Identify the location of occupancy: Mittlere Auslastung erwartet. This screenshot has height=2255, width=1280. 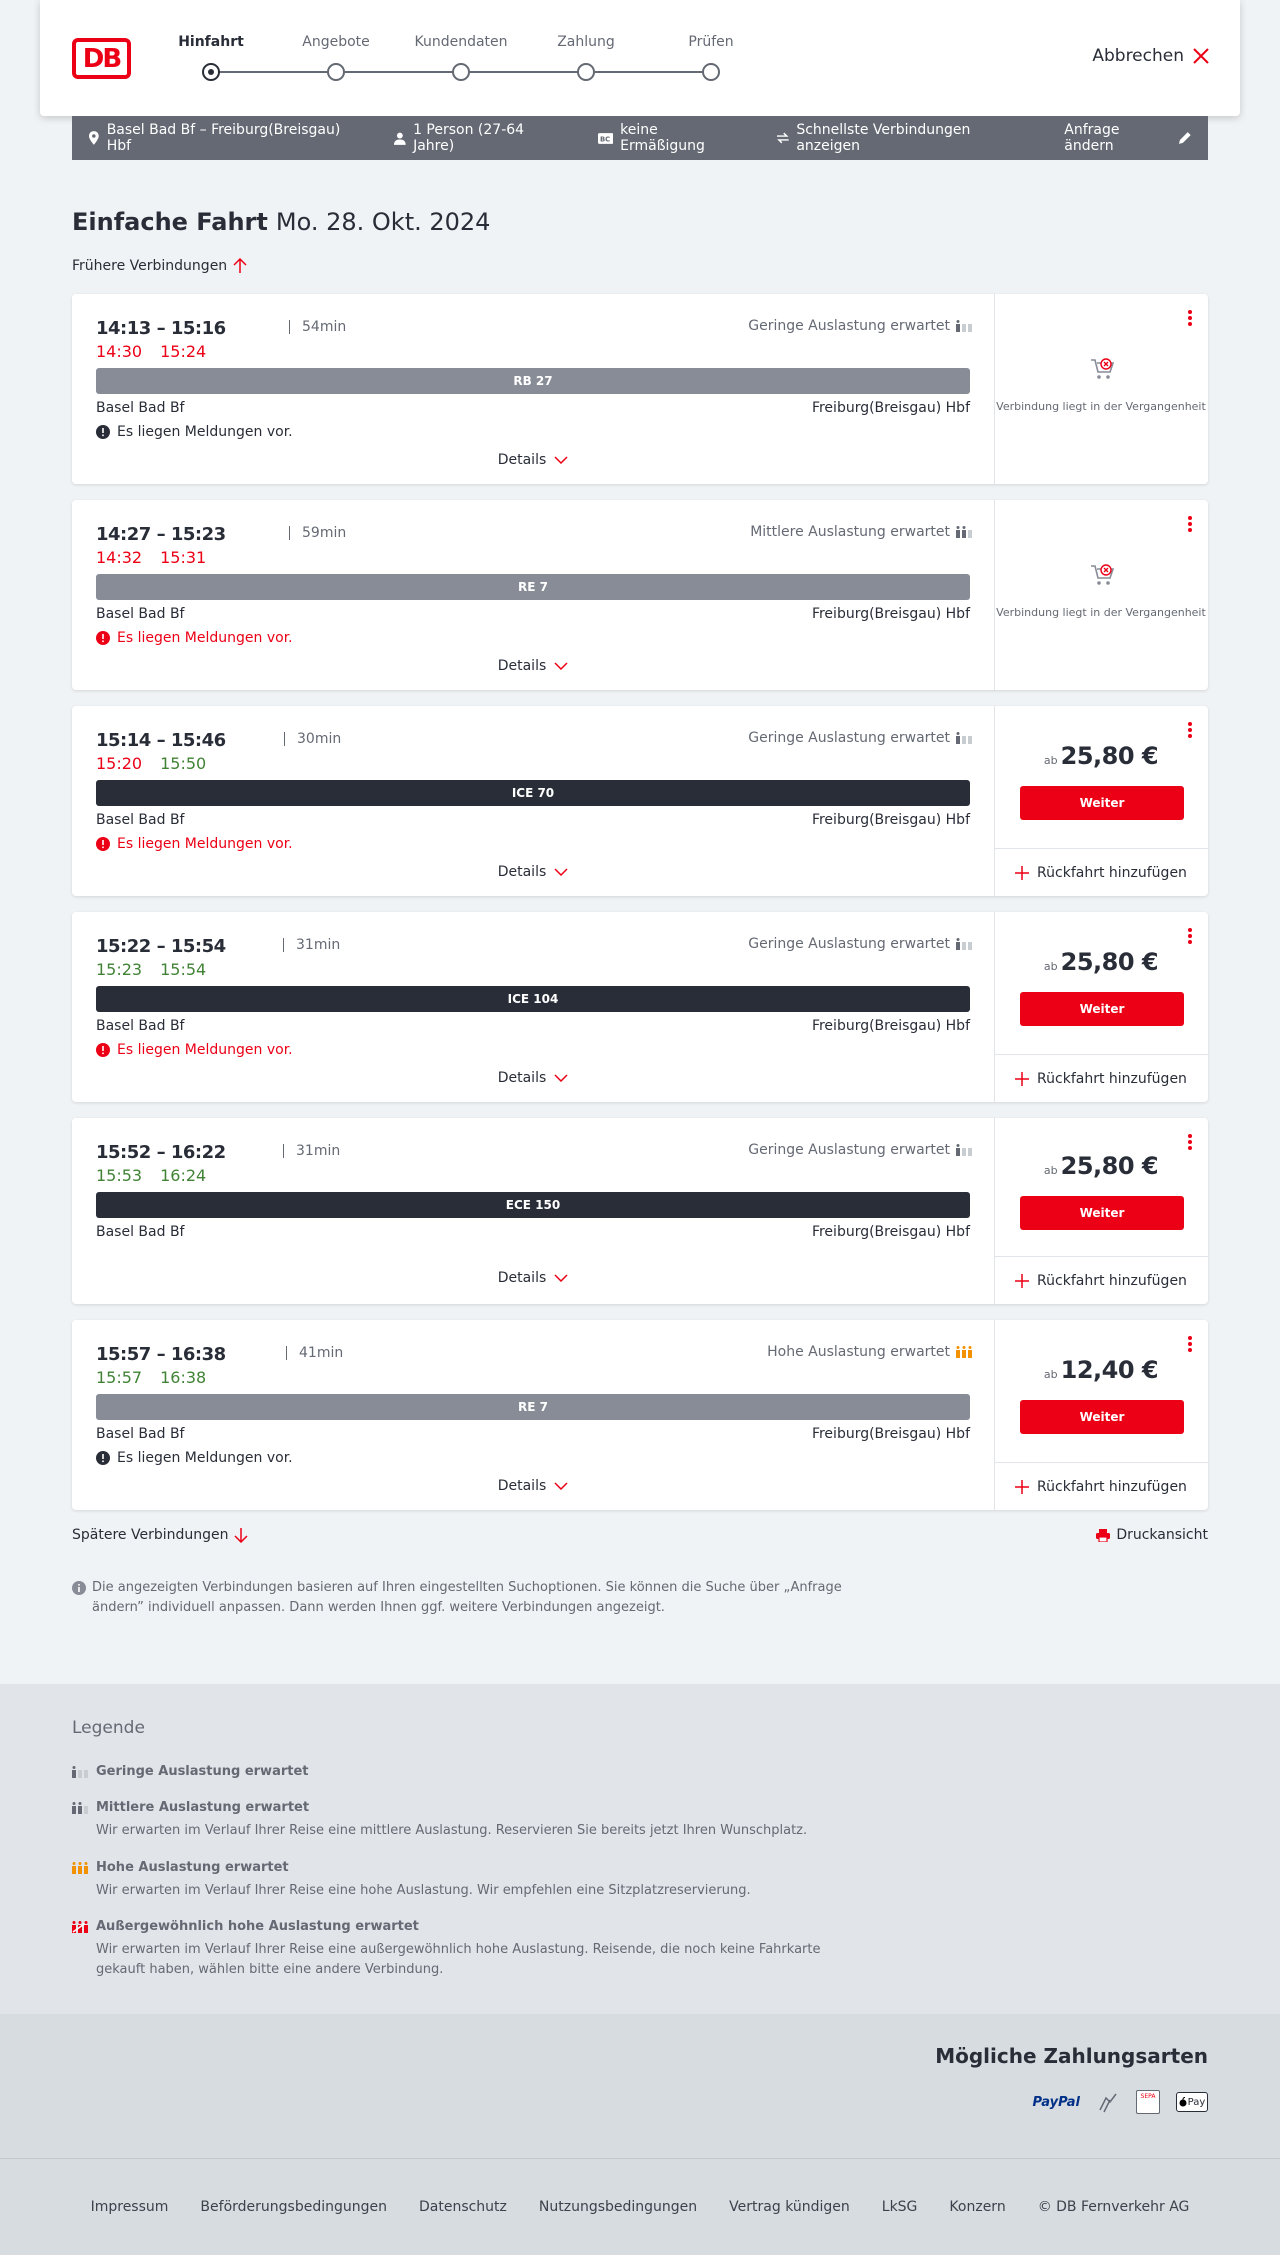
(861, 532).